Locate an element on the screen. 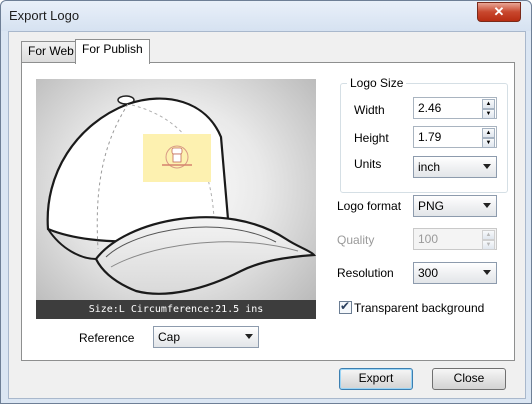 The image size is (532, 404). title-bar: Export Logo ✕ is located at coordinates (266, 16).